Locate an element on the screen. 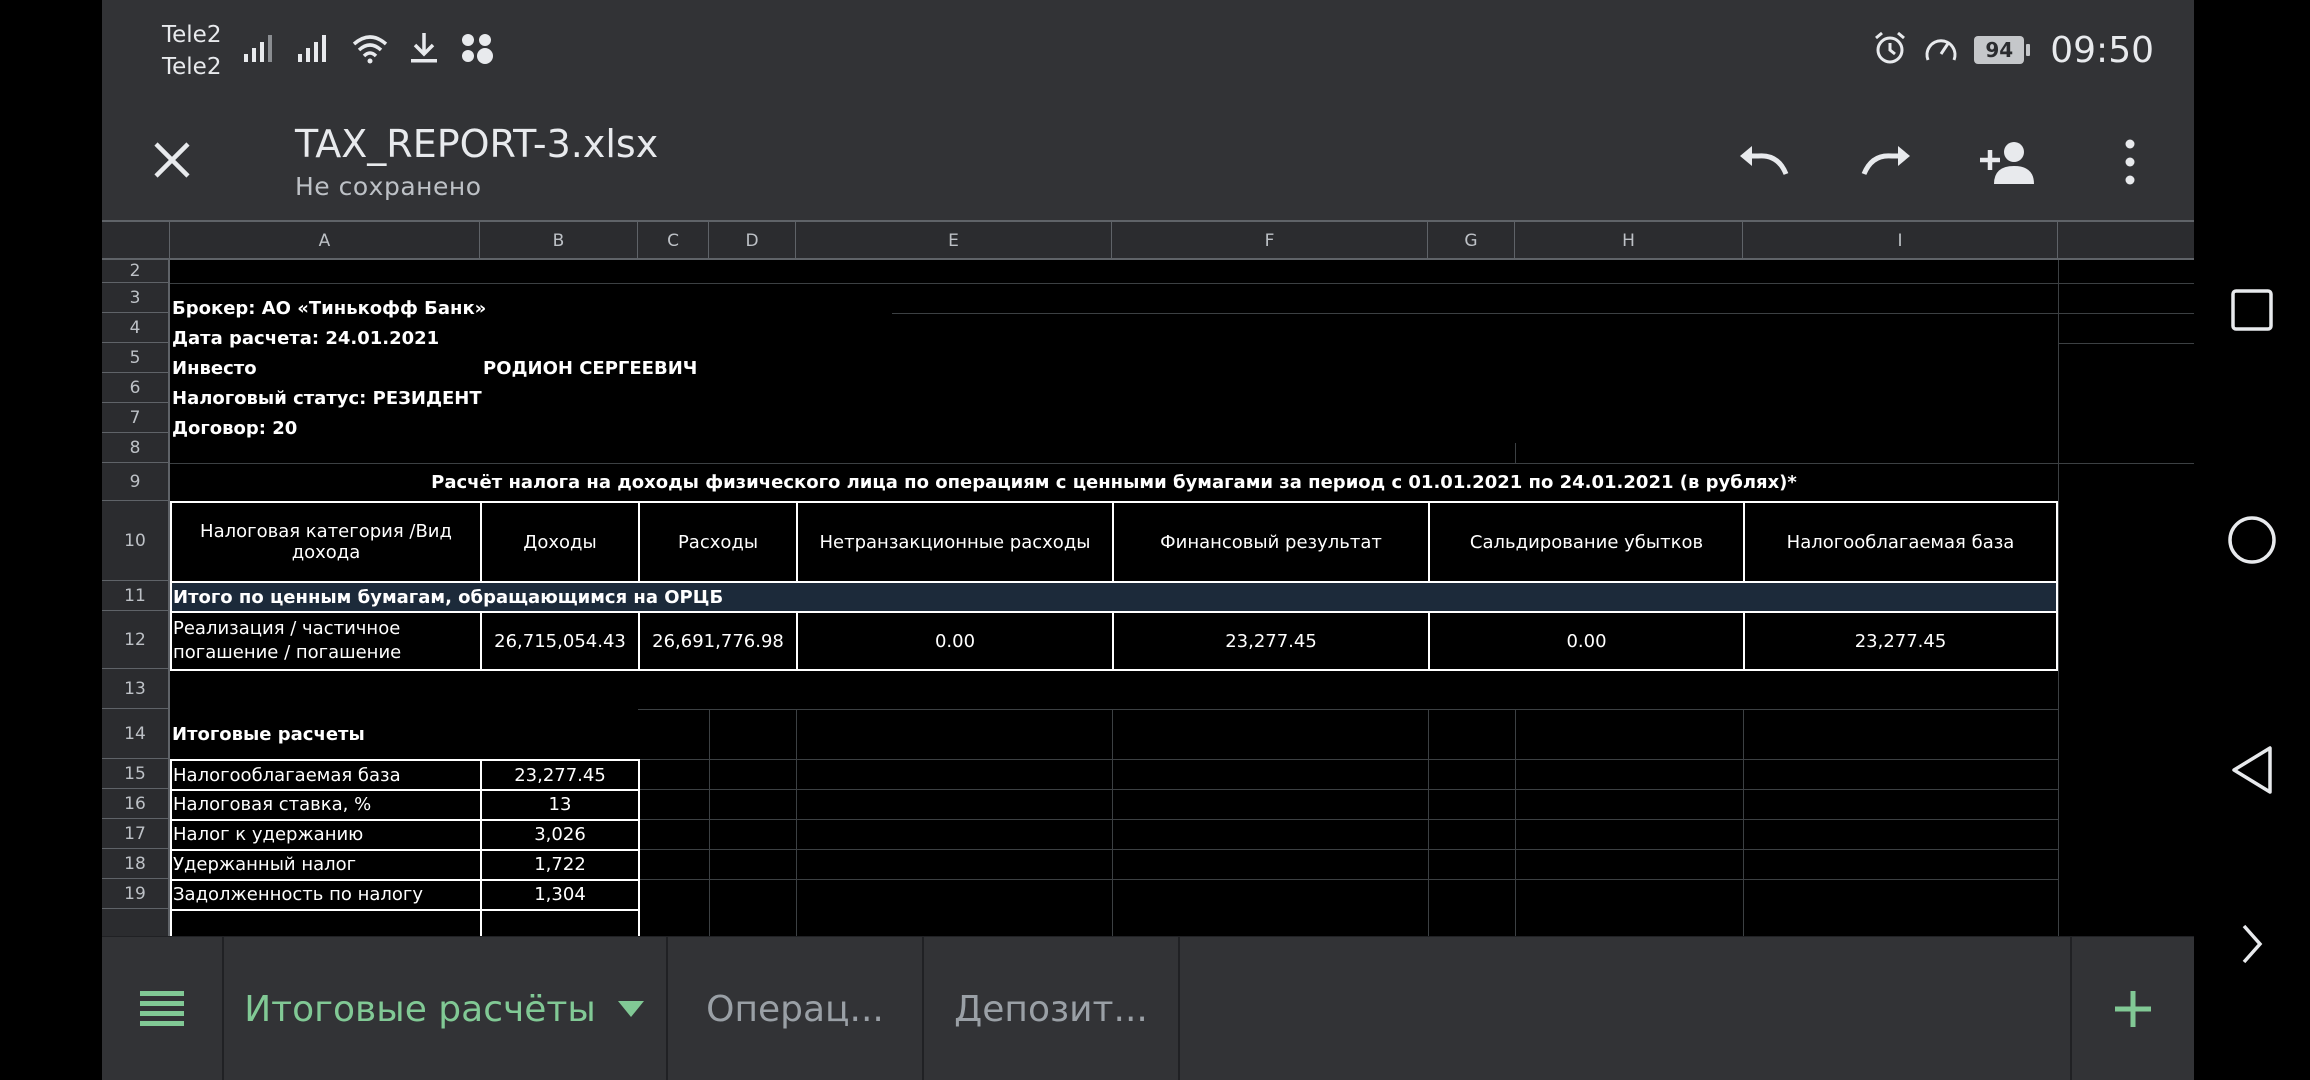  contract-number: Договор: 20 is located at coordinates (234, 428).